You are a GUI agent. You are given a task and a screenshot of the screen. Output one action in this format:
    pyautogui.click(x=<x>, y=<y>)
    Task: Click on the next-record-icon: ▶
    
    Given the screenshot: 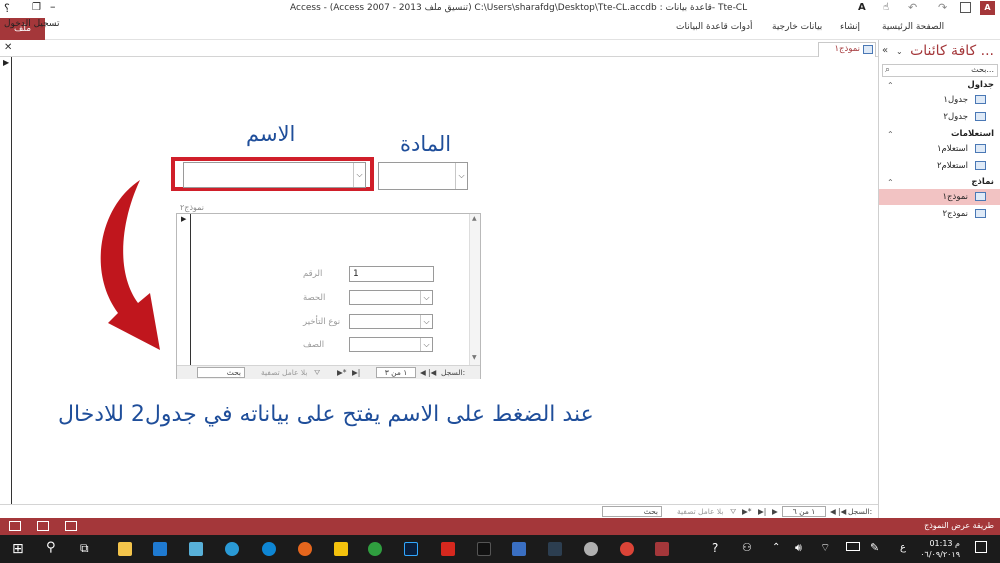 What is the action you would take?
    pyautogui.click(x=775, y=511)
    